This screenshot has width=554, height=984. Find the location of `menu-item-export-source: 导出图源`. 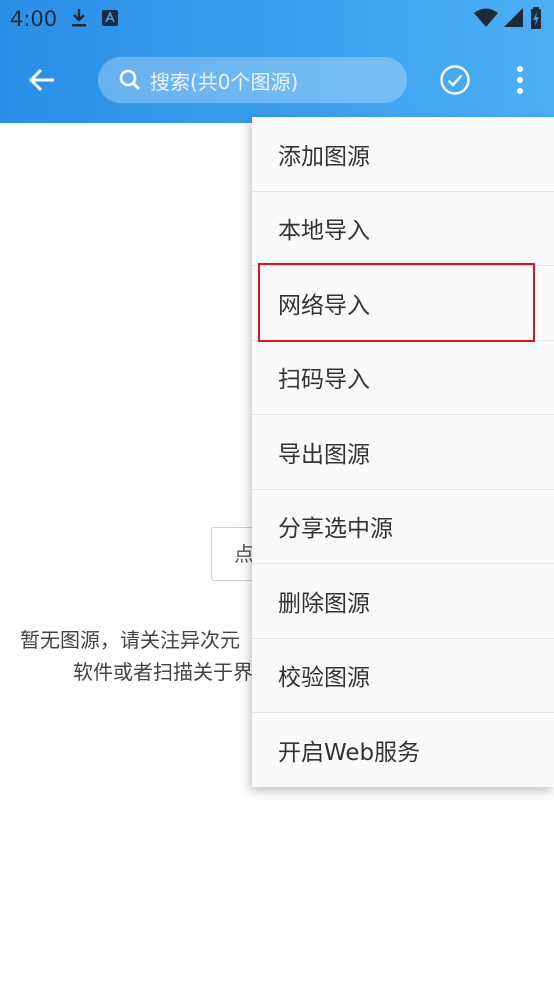

menu-item-export-source: 导出图源 is located at coordinates (403, 452).